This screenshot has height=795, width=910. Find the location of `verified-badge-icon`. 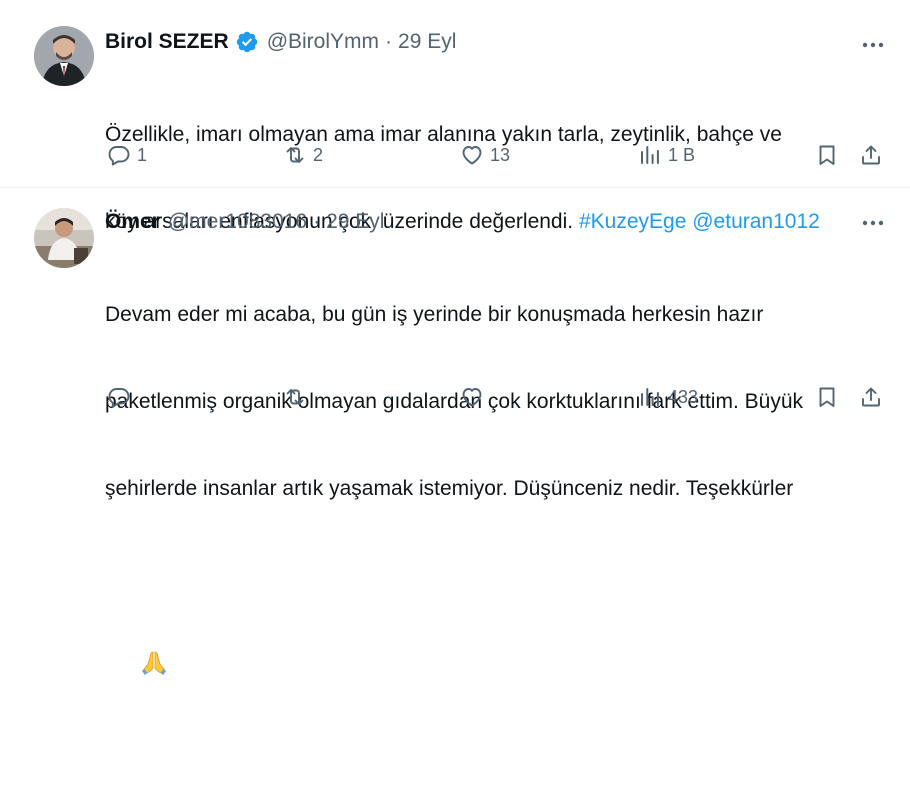

verified-badge-icon is located at coordinates (247, 42).